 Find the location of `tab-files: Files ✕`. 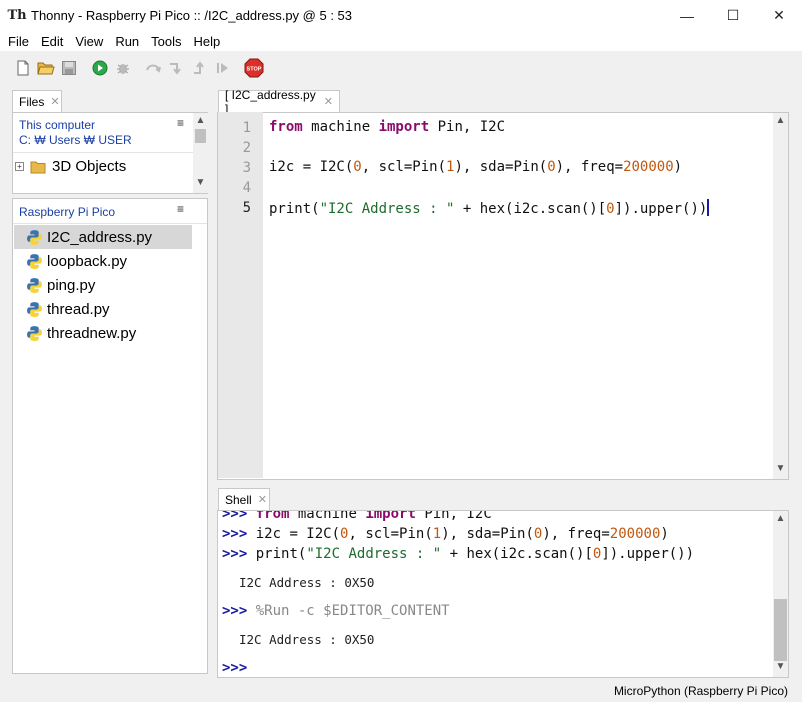

tab-files: Files ✕ is located at coordinates (37, 101).